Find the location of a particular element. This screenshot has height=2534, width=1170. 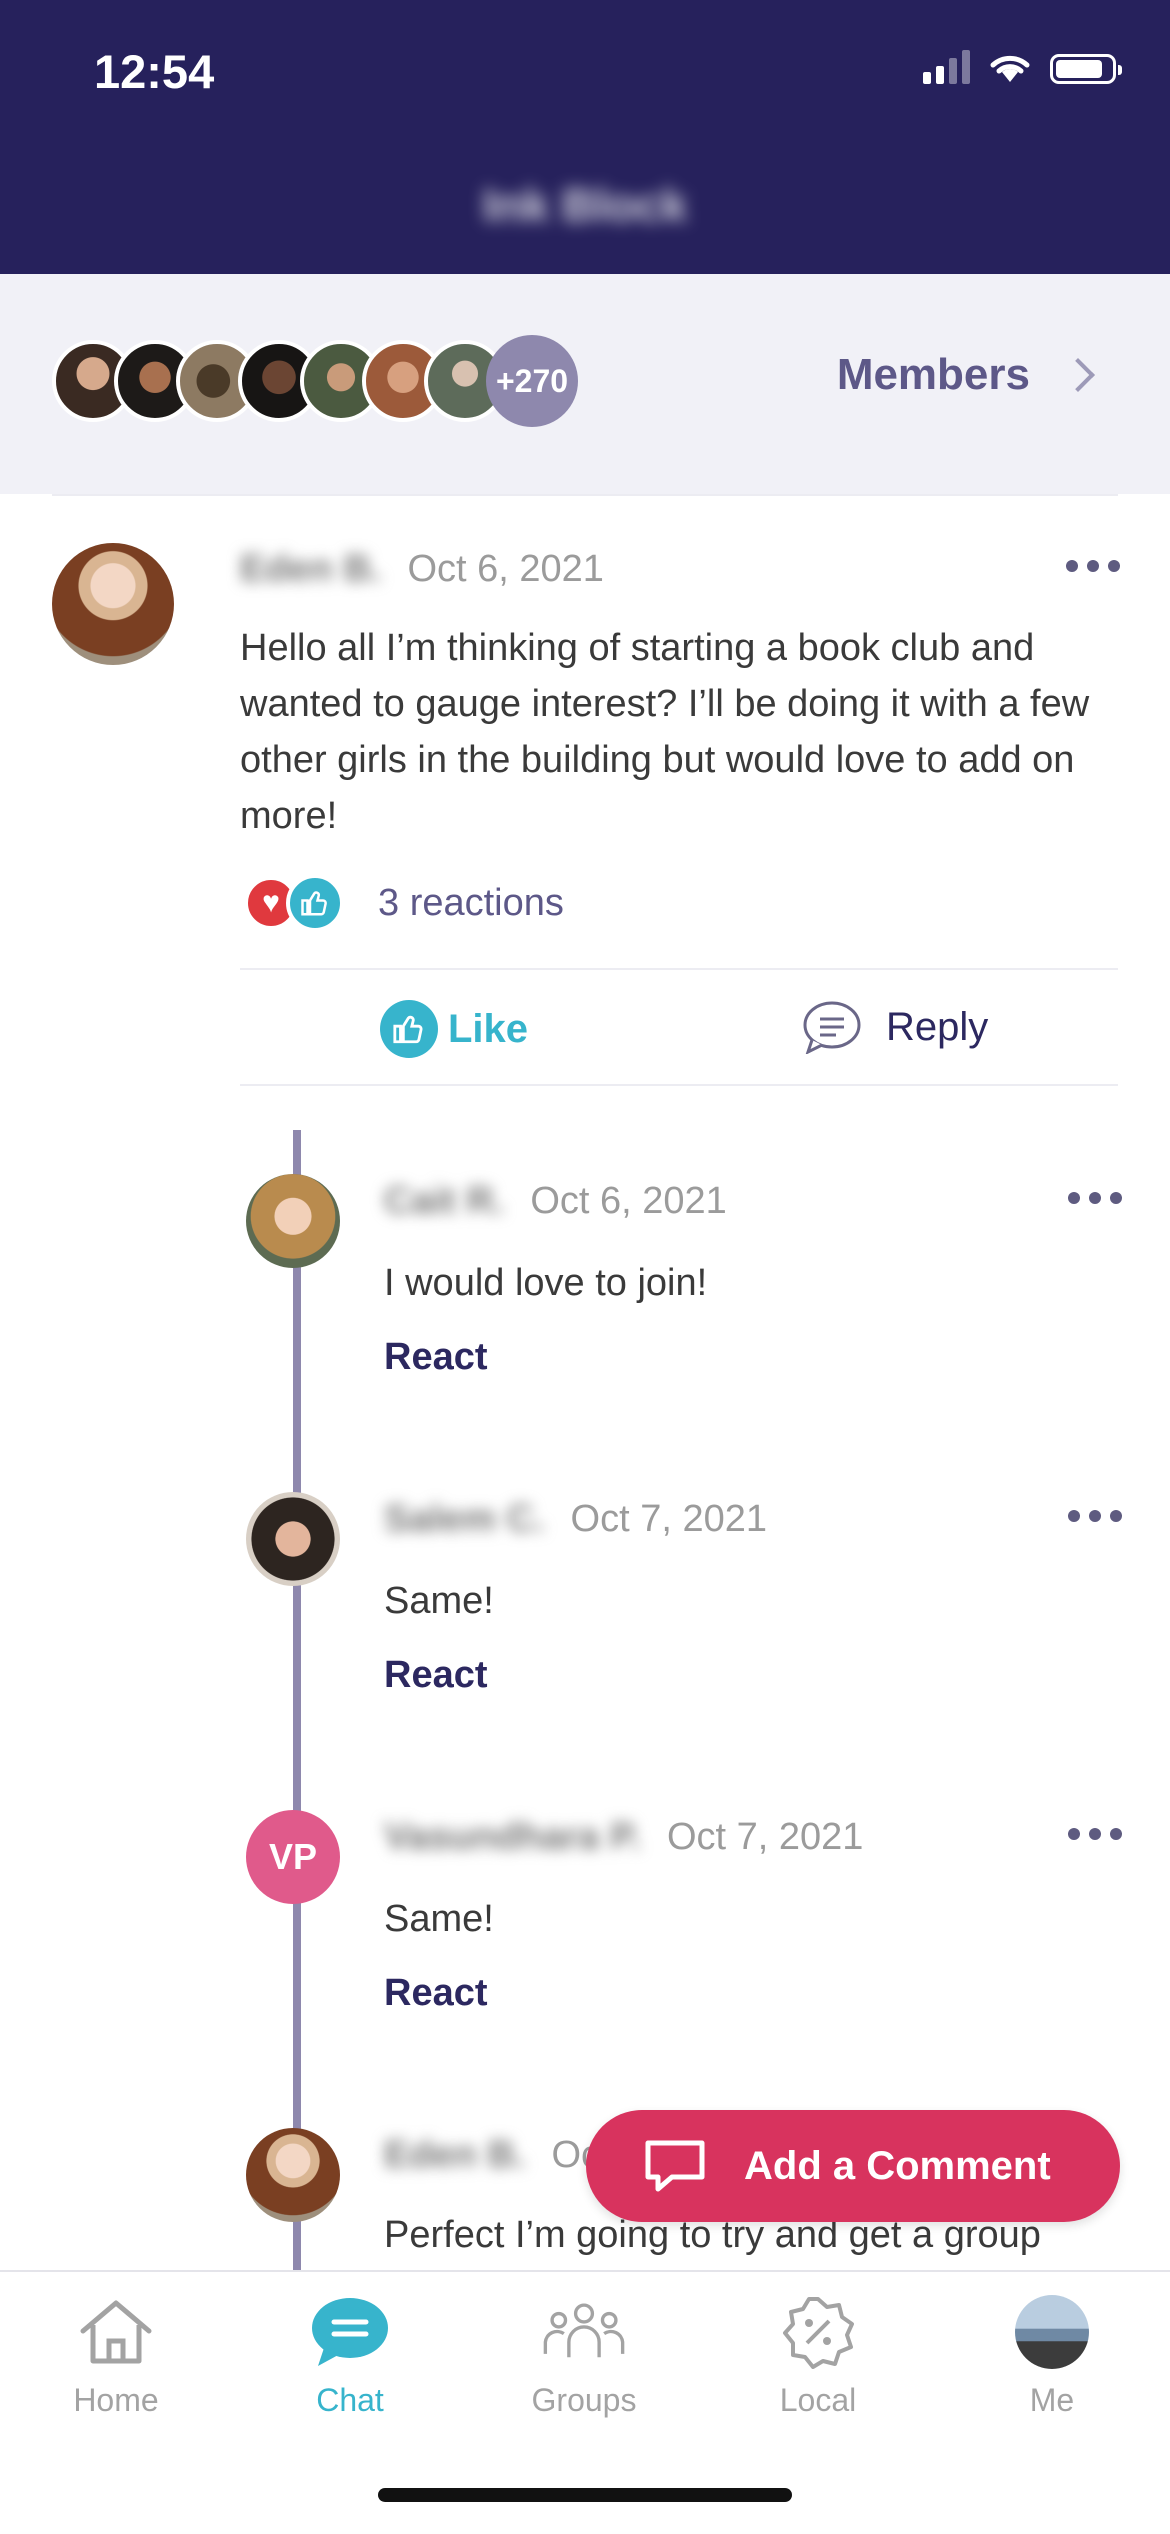

members-bar: +270 Members is located at coordinates (585, 384).